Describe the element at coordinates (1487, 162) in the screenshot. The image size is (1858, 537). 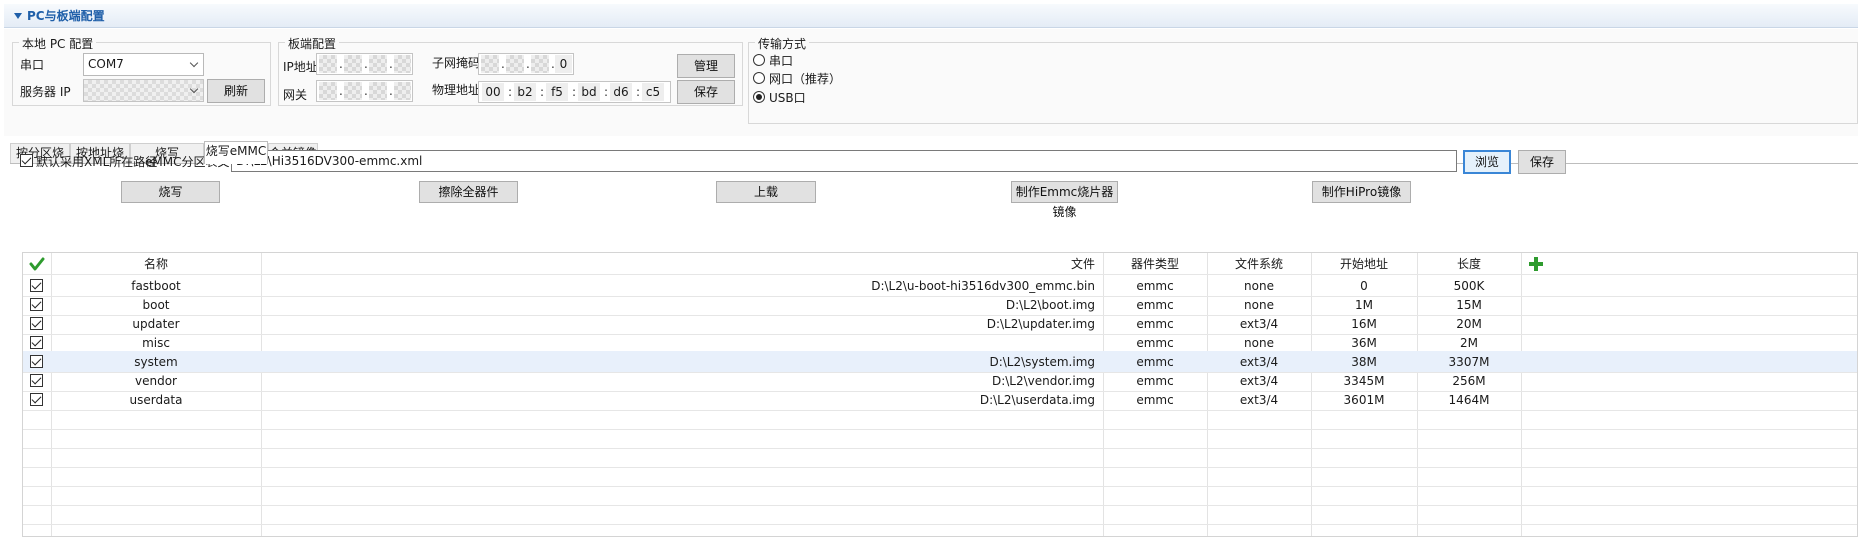
I see `browse-button: 浏览` at that location.